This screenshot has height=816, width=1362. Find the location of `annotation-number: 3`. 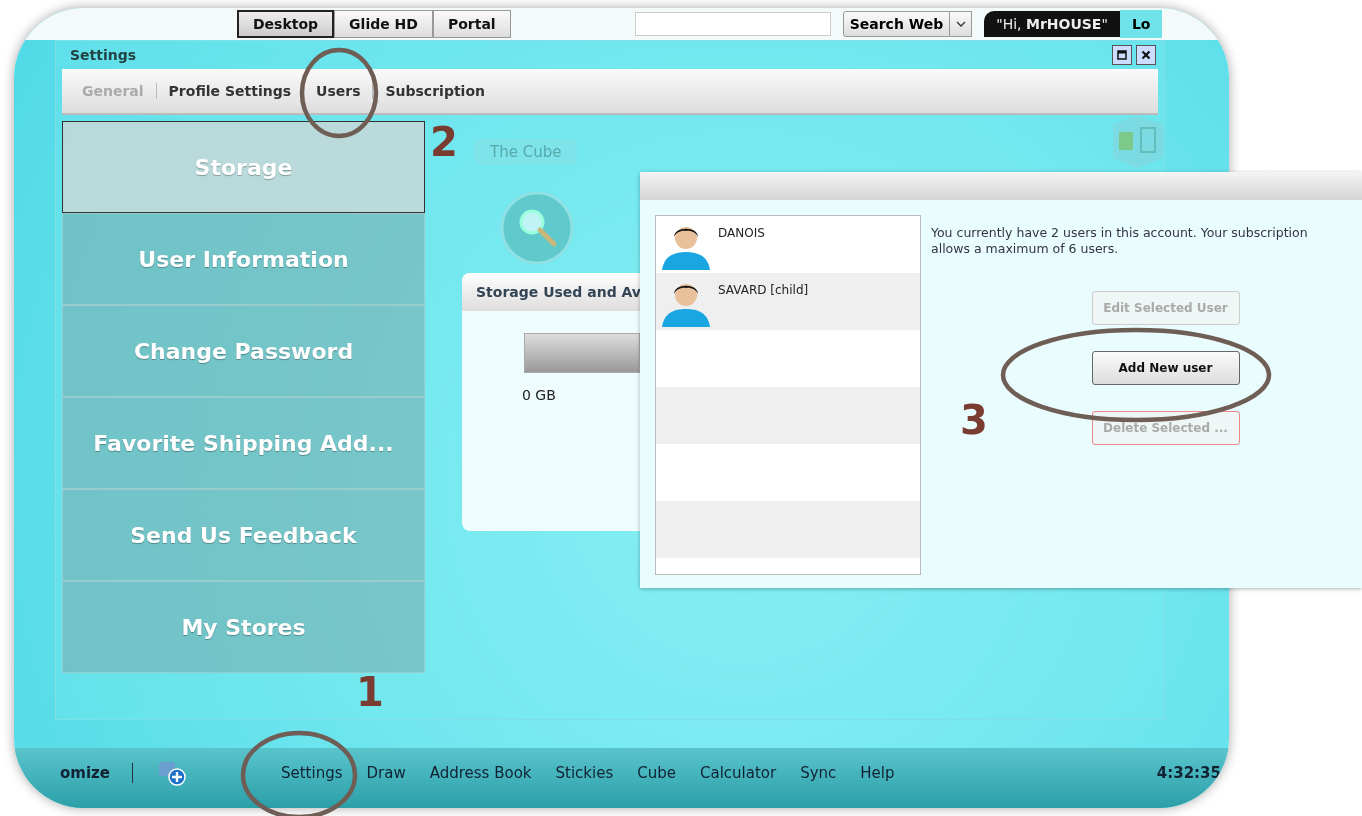

annotation-number: 3 is located at coordinates (974, 420).